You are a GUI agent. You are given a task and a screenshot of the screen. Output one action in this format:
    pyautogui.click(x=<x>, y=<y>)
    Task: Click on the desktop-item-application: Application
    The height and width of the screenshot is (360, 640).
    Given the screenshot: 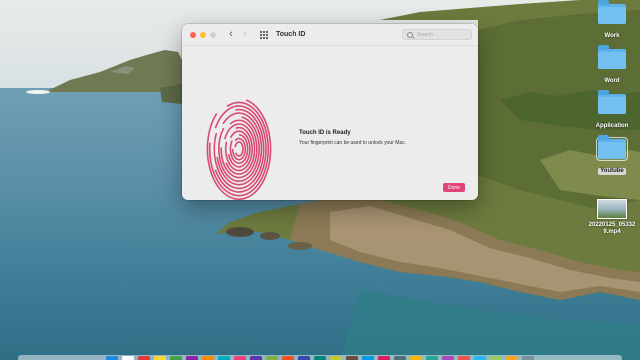 What is the action you would take?
    pyautogui.click(x=612, y=111)
    